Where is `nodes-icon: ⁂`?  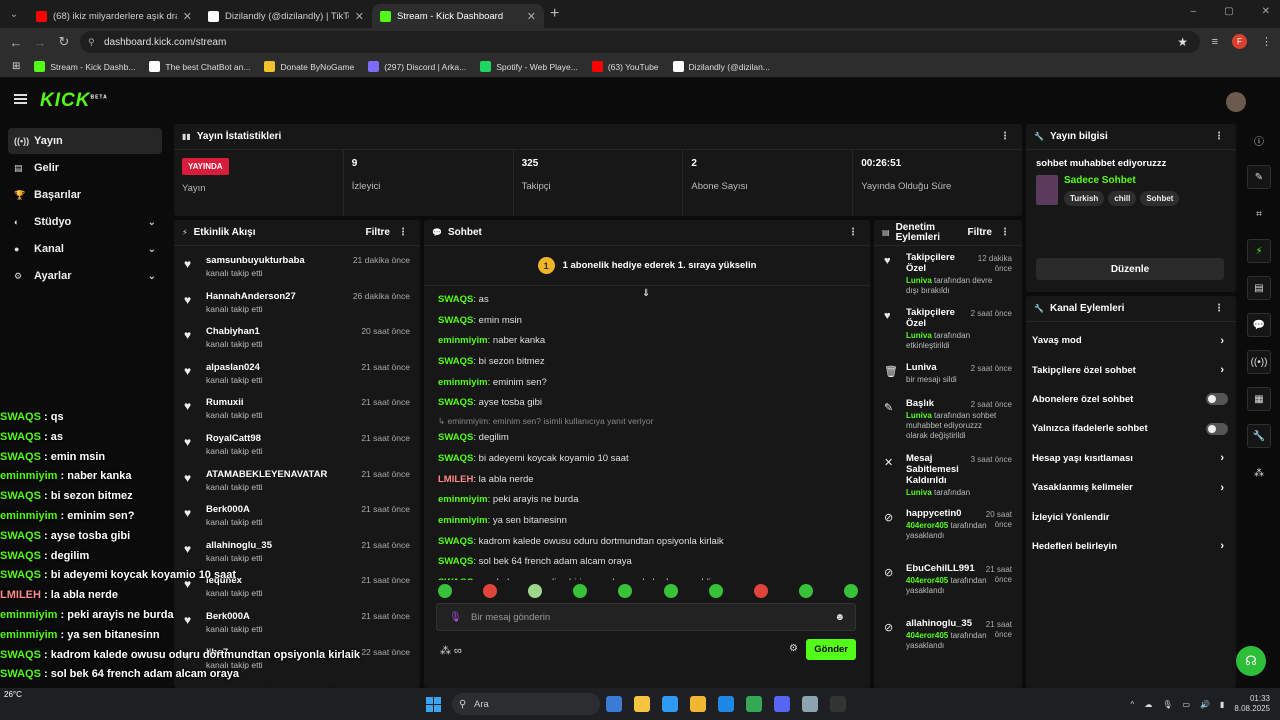 nodes-icon: ⁂ is located at coordinates (1259, 473).